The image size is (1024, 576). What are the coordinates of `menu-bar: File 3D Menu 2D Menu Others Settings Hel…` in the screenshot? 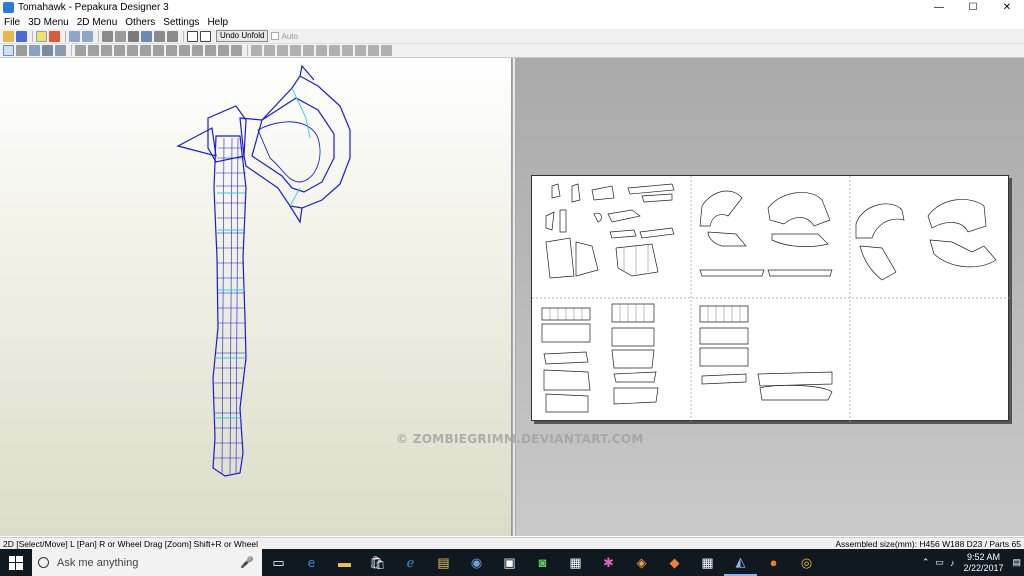 It's located at (512, 22).